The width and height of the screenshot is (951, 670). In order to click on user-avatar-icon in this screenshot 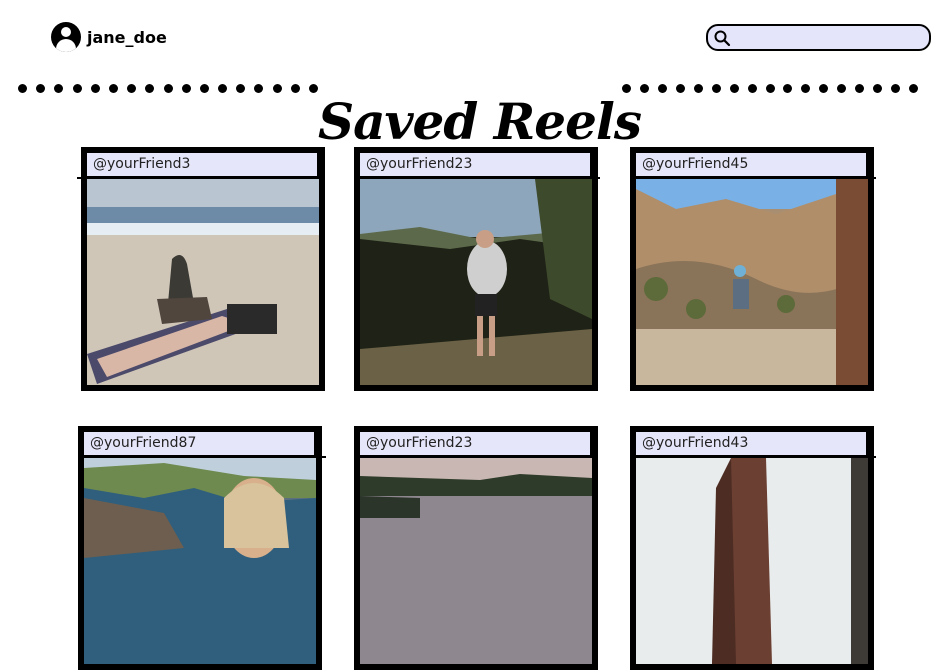, I will do `click(66, 37)`.